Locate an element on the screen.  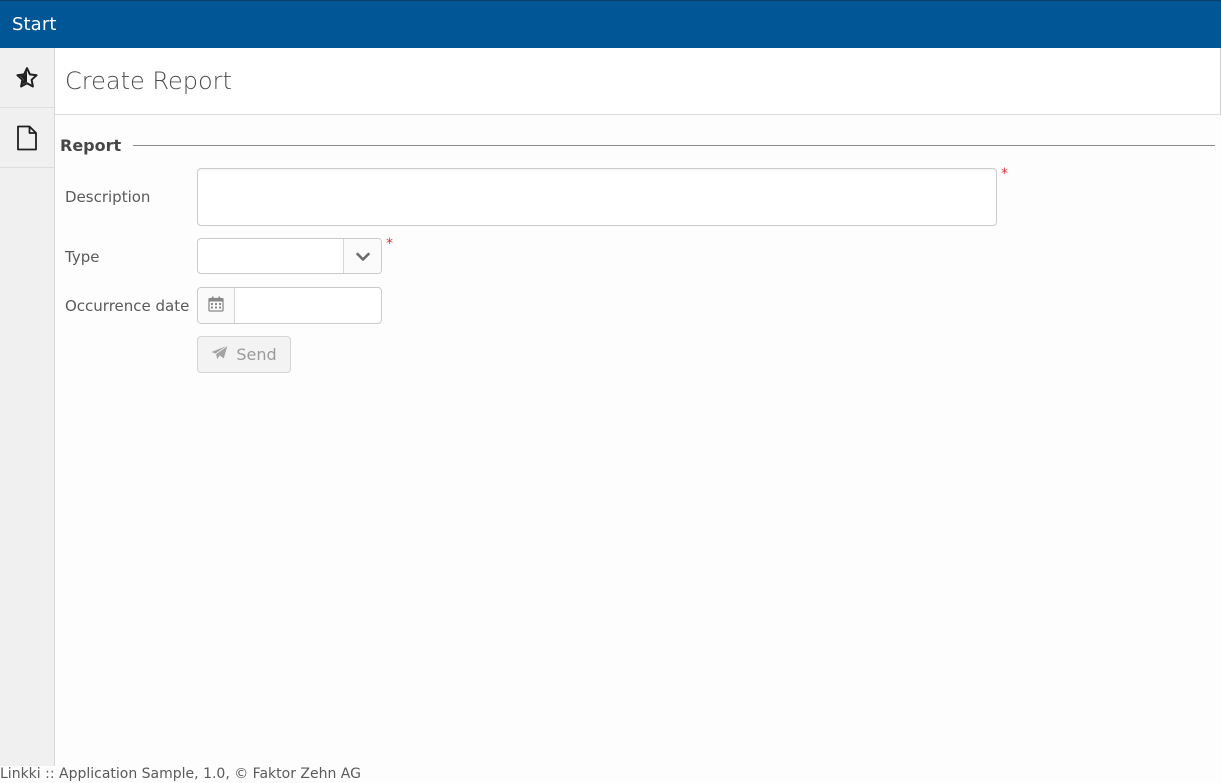
calendar-icon is located at coordinates (216, 306).